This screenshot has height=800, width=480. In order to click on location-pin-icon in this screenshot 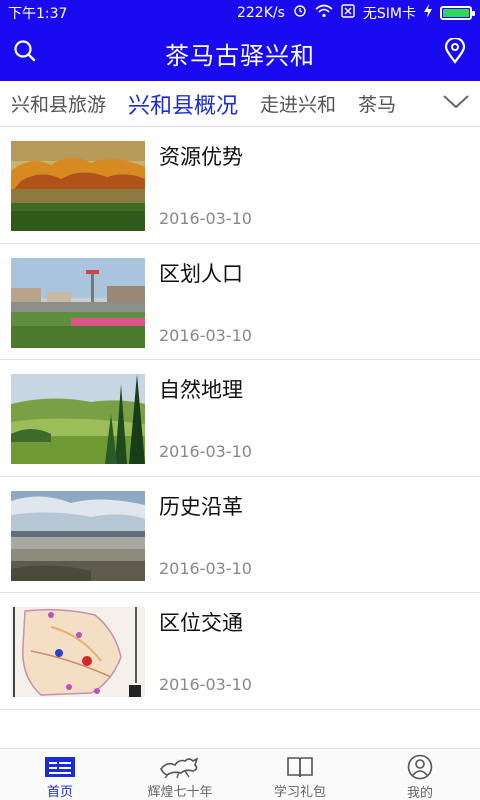, I will do `click(455, 52)`.